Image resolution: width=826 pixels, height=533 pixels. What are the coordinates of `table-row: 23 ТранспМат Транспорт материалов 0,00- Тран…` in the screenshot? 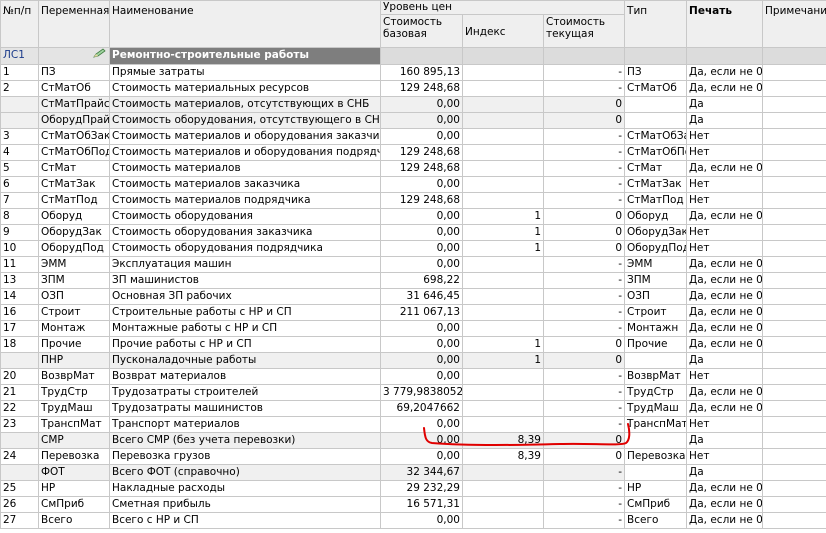 It's located at (413, 424).